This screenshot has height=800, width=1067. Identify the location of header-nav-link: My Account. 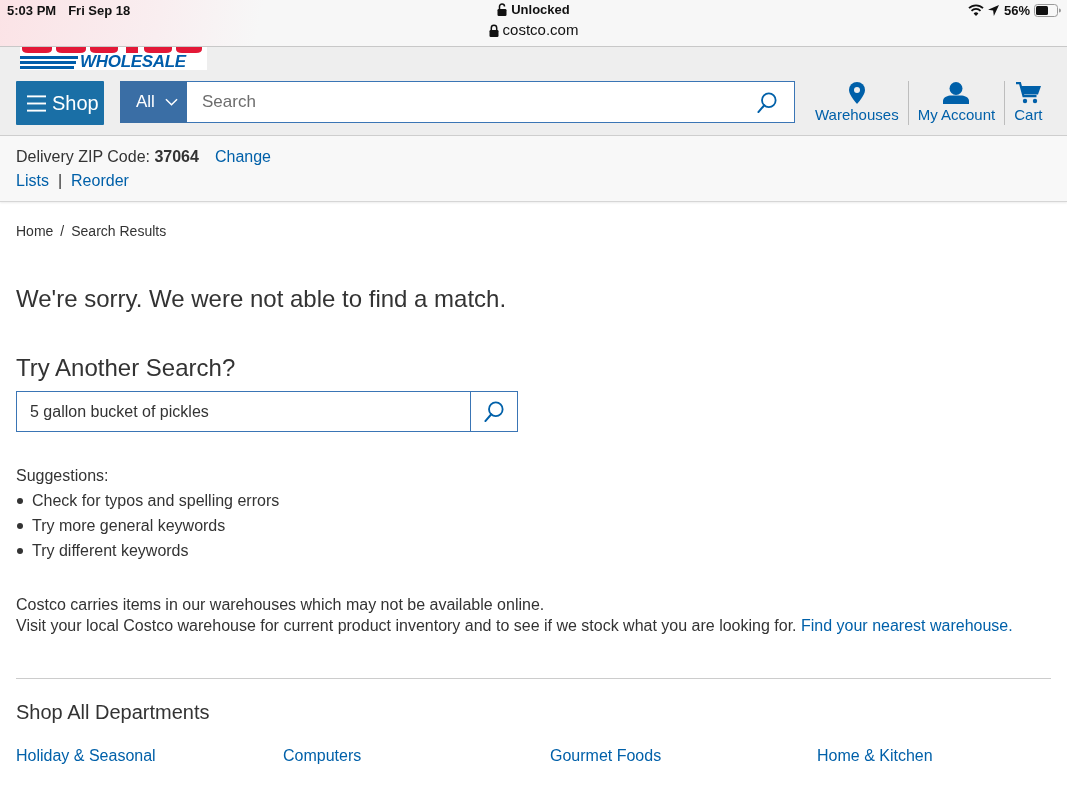
(956, 103).